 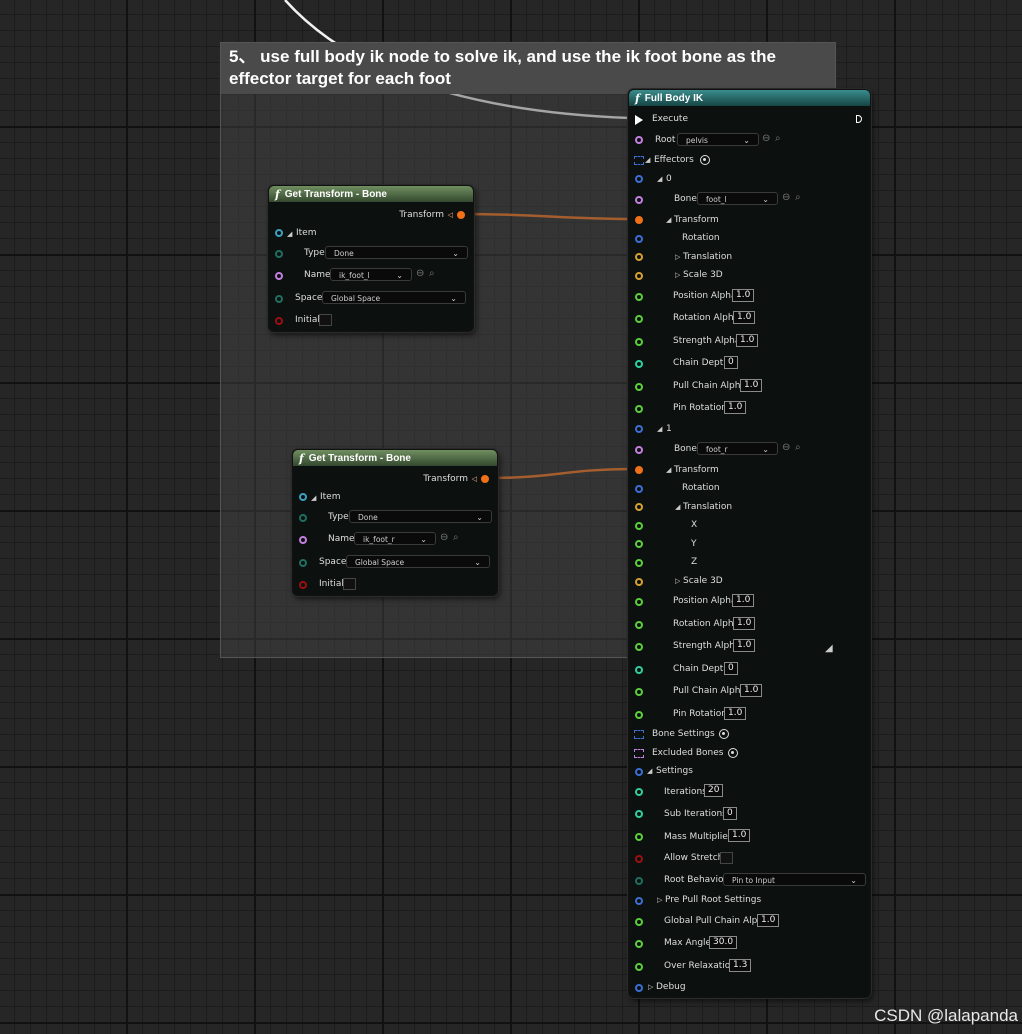 What do you see at coordinates (303, 585) in the screenshot?
I see `initial-pin` at bounding box center [303, 585].